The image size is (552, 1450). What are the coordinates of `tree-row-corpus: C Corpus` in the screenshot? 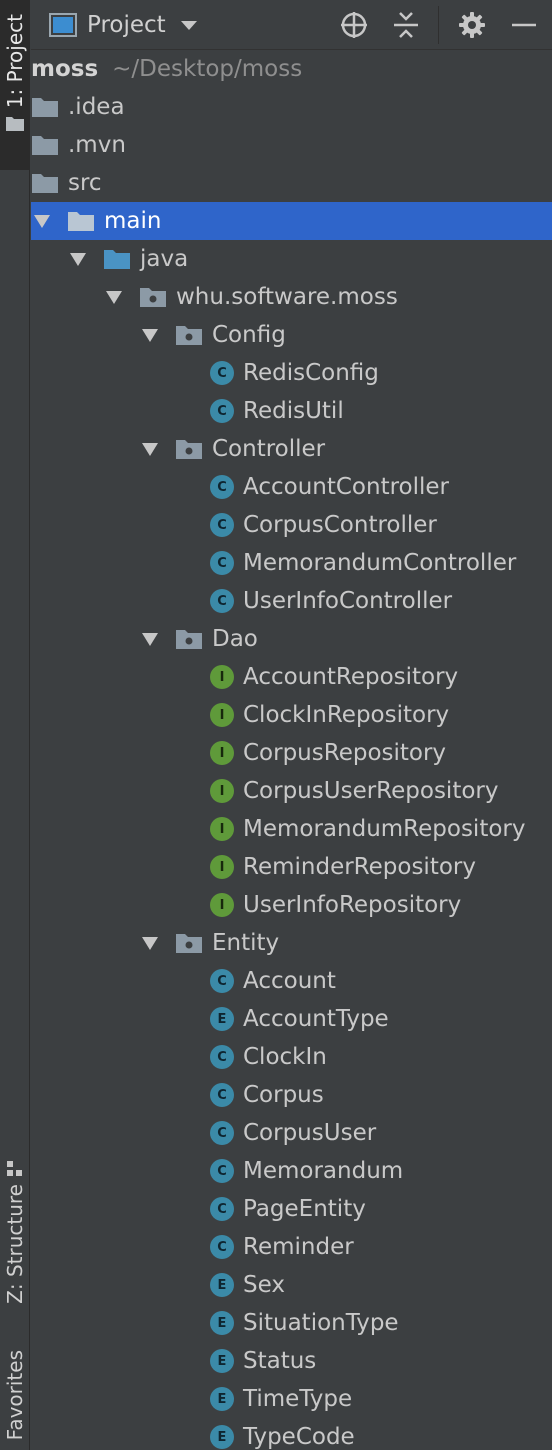 It's located at (291, 1095).